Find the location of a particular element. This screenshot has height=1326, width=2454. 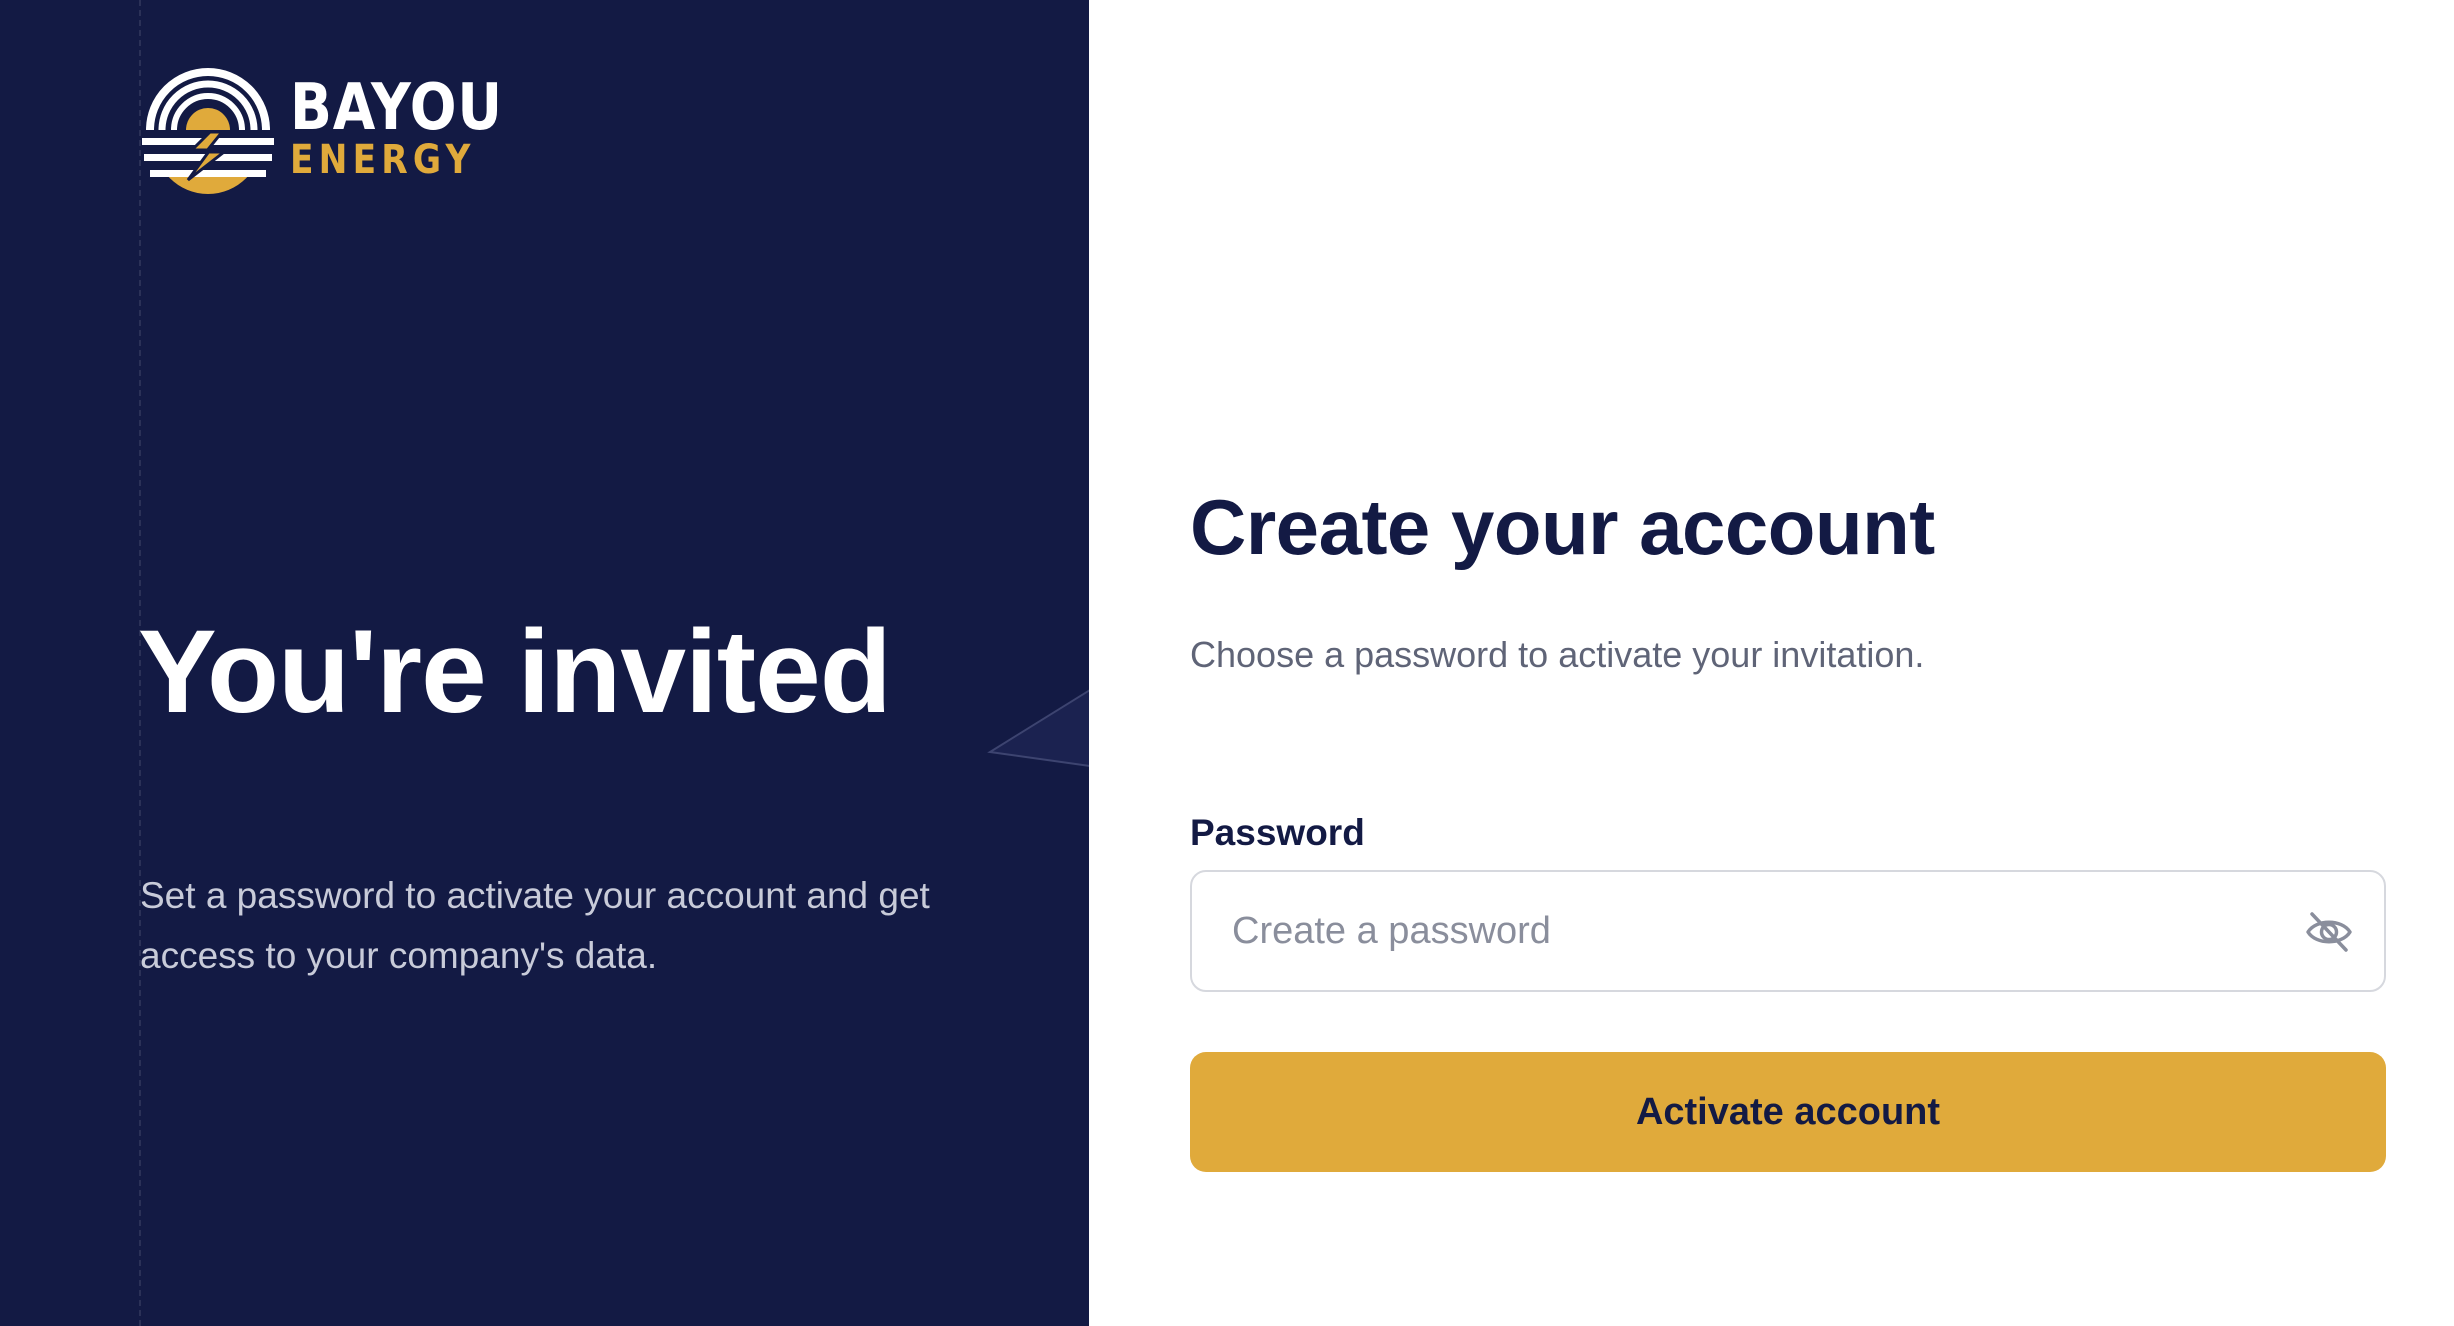

password-label: Password is located at coordinates (1277, 832).